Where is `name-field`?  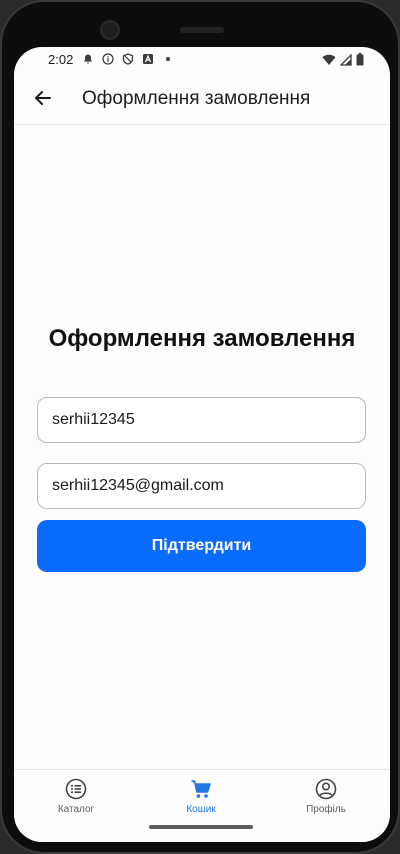 name-field is located at coordinates (201, 420).